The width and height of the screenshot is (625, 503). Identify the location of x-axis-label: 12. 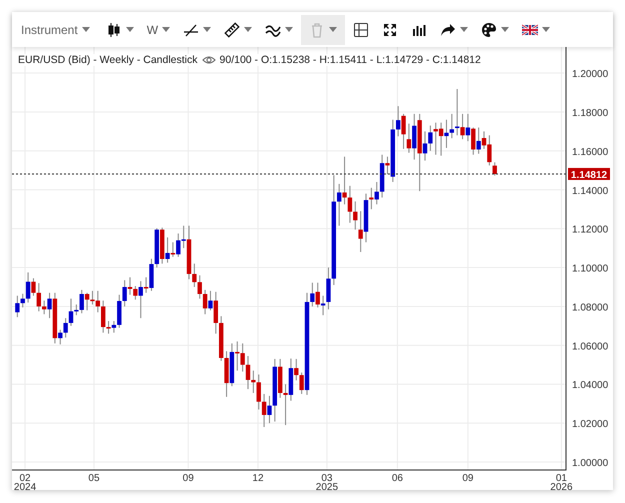
(258, 478).